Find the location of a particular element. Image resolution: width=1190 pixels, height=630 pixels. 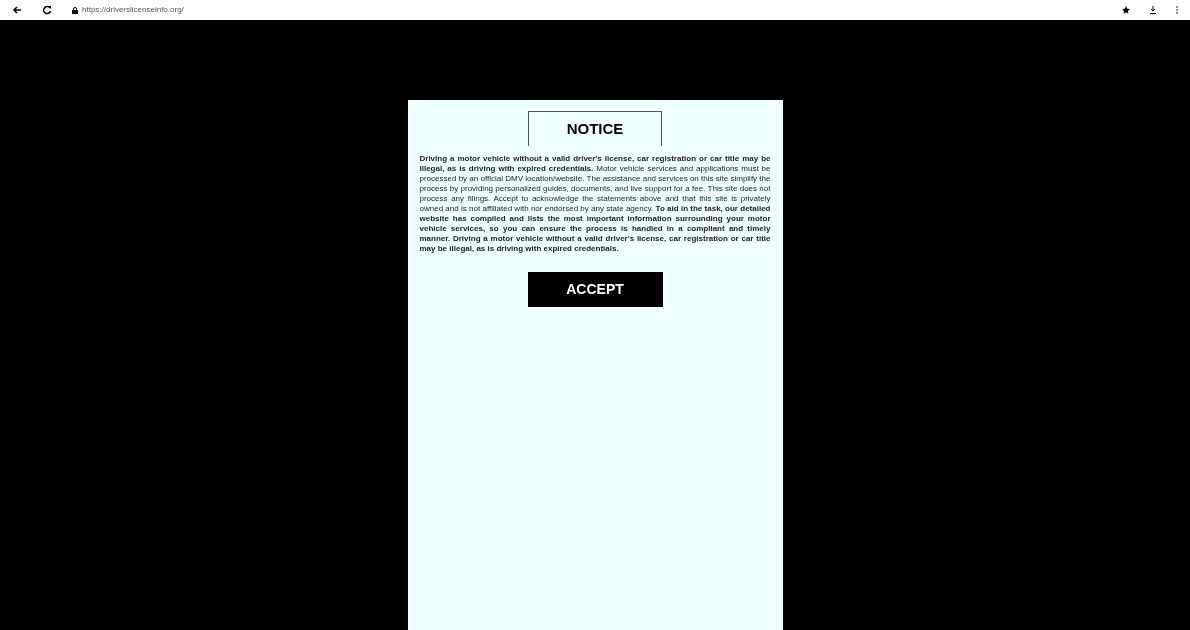

notice-text: Driving a motor vehicle without a valid driver's license, car registration or car title may be illegal, as is driving with expired credentials. Motor vehicle services and applications must be processed by an official DMV location/website. The assistance and services on this site simplify the process by providing personalized guides, documents, and live support for a fee. This site does not process any filings. Accept to acknowledge the statements above and that this site is privately owned and is not affiliated with nor endorsed by any state agency. To aid in the task, our detailed website has compiled and lists the most important information surrounding your motor vehicle services, so you can ensure the process is handled in a compliant and timely manner. Driving a motor vehicle without a valid driver's license, car registration or car title may be illegal, as is driving with expired credentials. is located at coordinates (595, 204).